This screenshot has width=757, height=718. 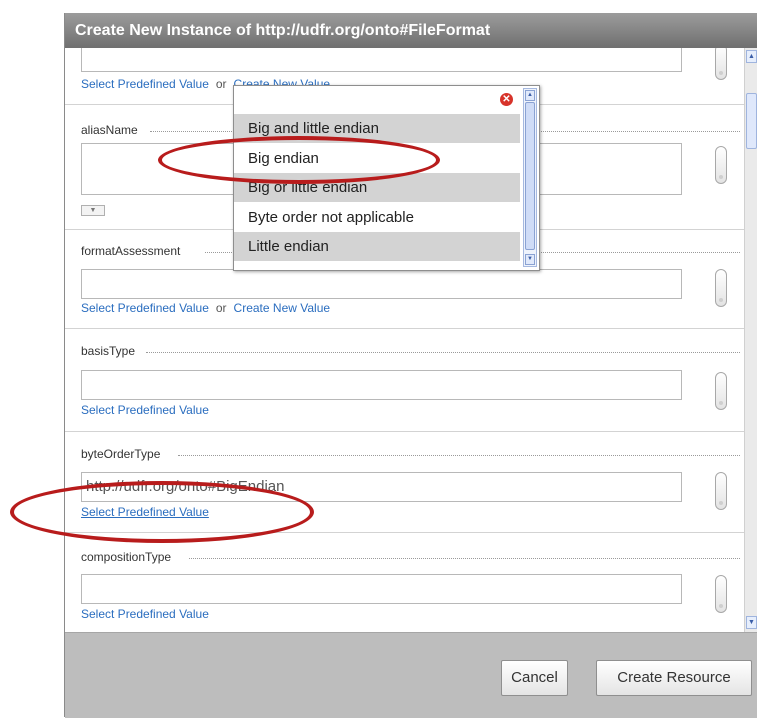 What do you see at coordinates (377, 217) in the screenshot?
I see `option-byte-order-not-applicable: Byte order not applicable` at bounding box center [377, 217].